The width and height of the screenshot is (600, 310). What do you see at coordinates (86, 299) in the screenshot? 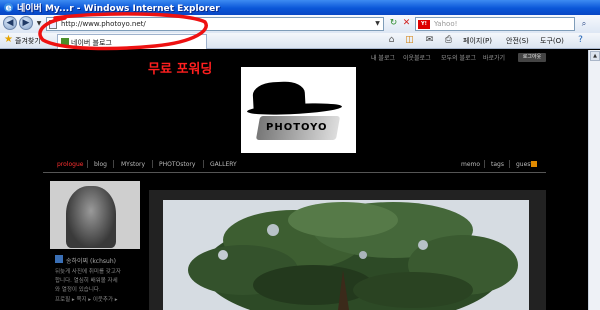
I see `profile-links: 프로필 ▸ 쪽지 ▸ 이웃추가 ▸` at bounding box center [86, 299].